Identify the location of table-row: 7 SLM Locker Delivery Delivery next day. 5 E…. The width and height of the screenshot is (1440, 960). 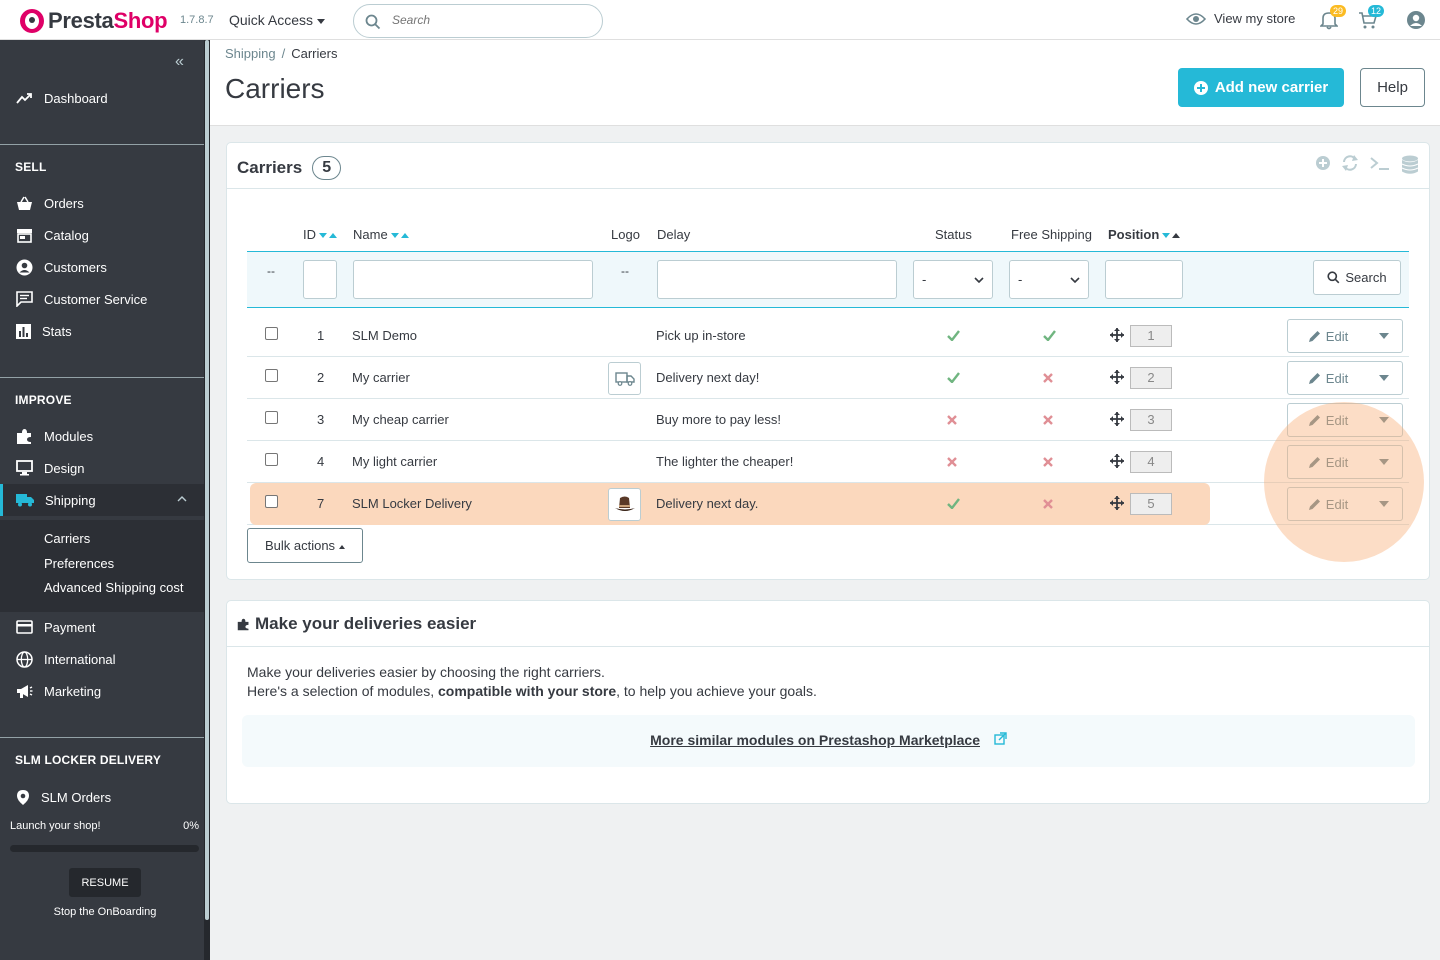
(828, 504).